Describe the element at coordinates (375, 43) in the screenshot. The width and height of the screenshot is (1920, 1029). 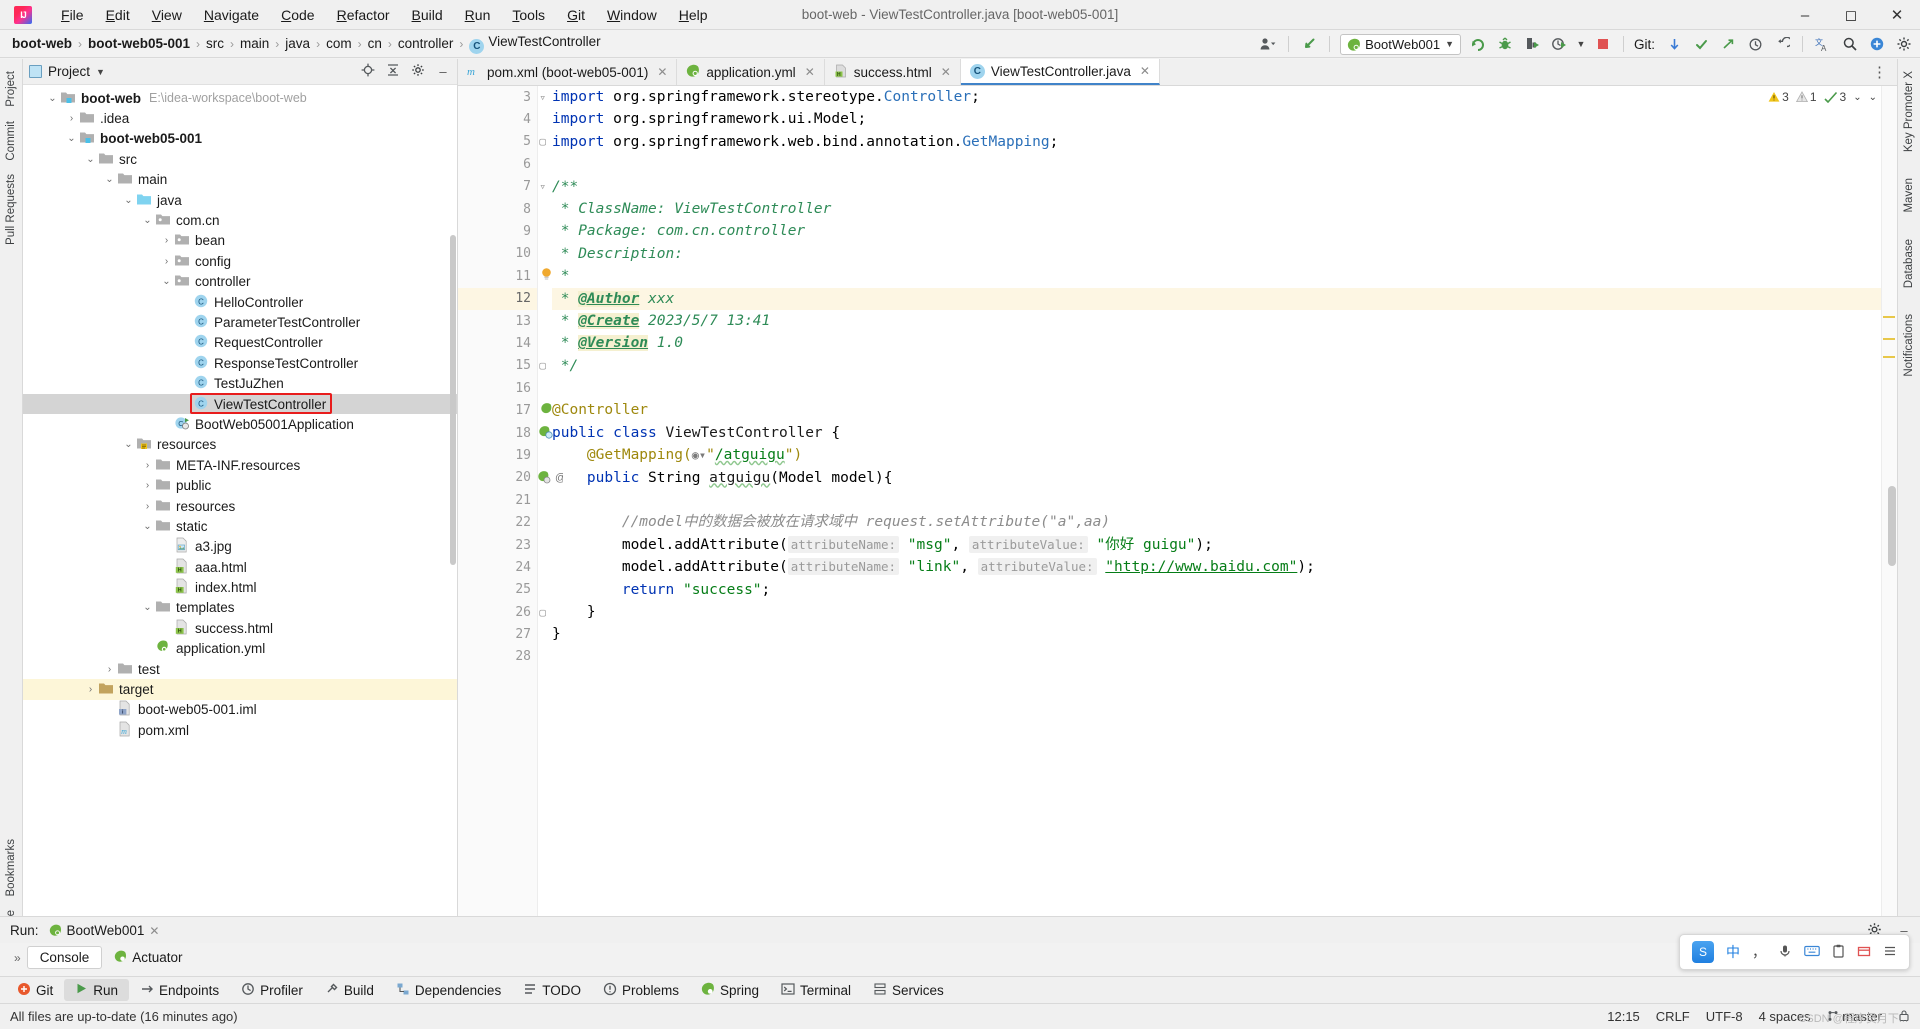
I see `breadcrumb-item-6: cn` at that location.